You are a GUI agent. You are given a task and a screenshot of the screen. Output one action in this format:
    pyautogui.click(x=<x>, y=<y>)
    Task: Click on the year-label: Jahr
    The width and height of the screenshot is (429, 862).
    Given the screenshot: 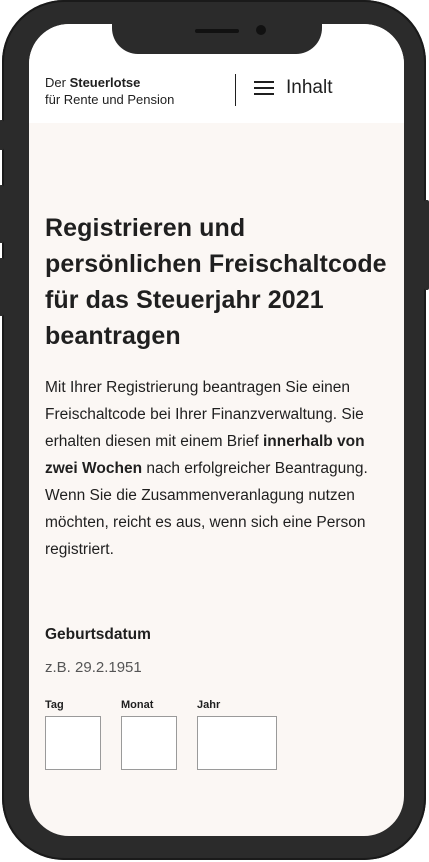 What is the action you would take?
    pyautogui.click(x=209, y=705)
    